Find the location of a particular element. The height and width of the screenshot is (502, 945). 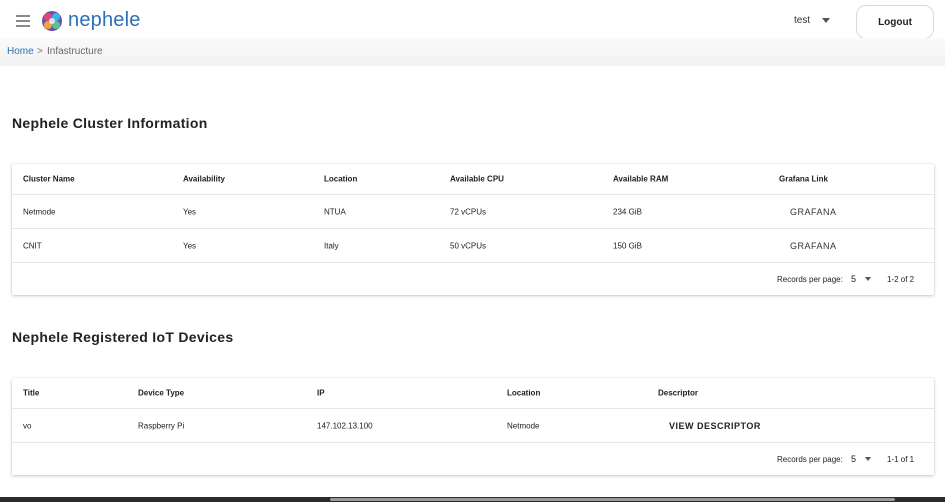

table-pagination: Records per page: 5 1-1 of 1 is located at coordinates (473, 459).